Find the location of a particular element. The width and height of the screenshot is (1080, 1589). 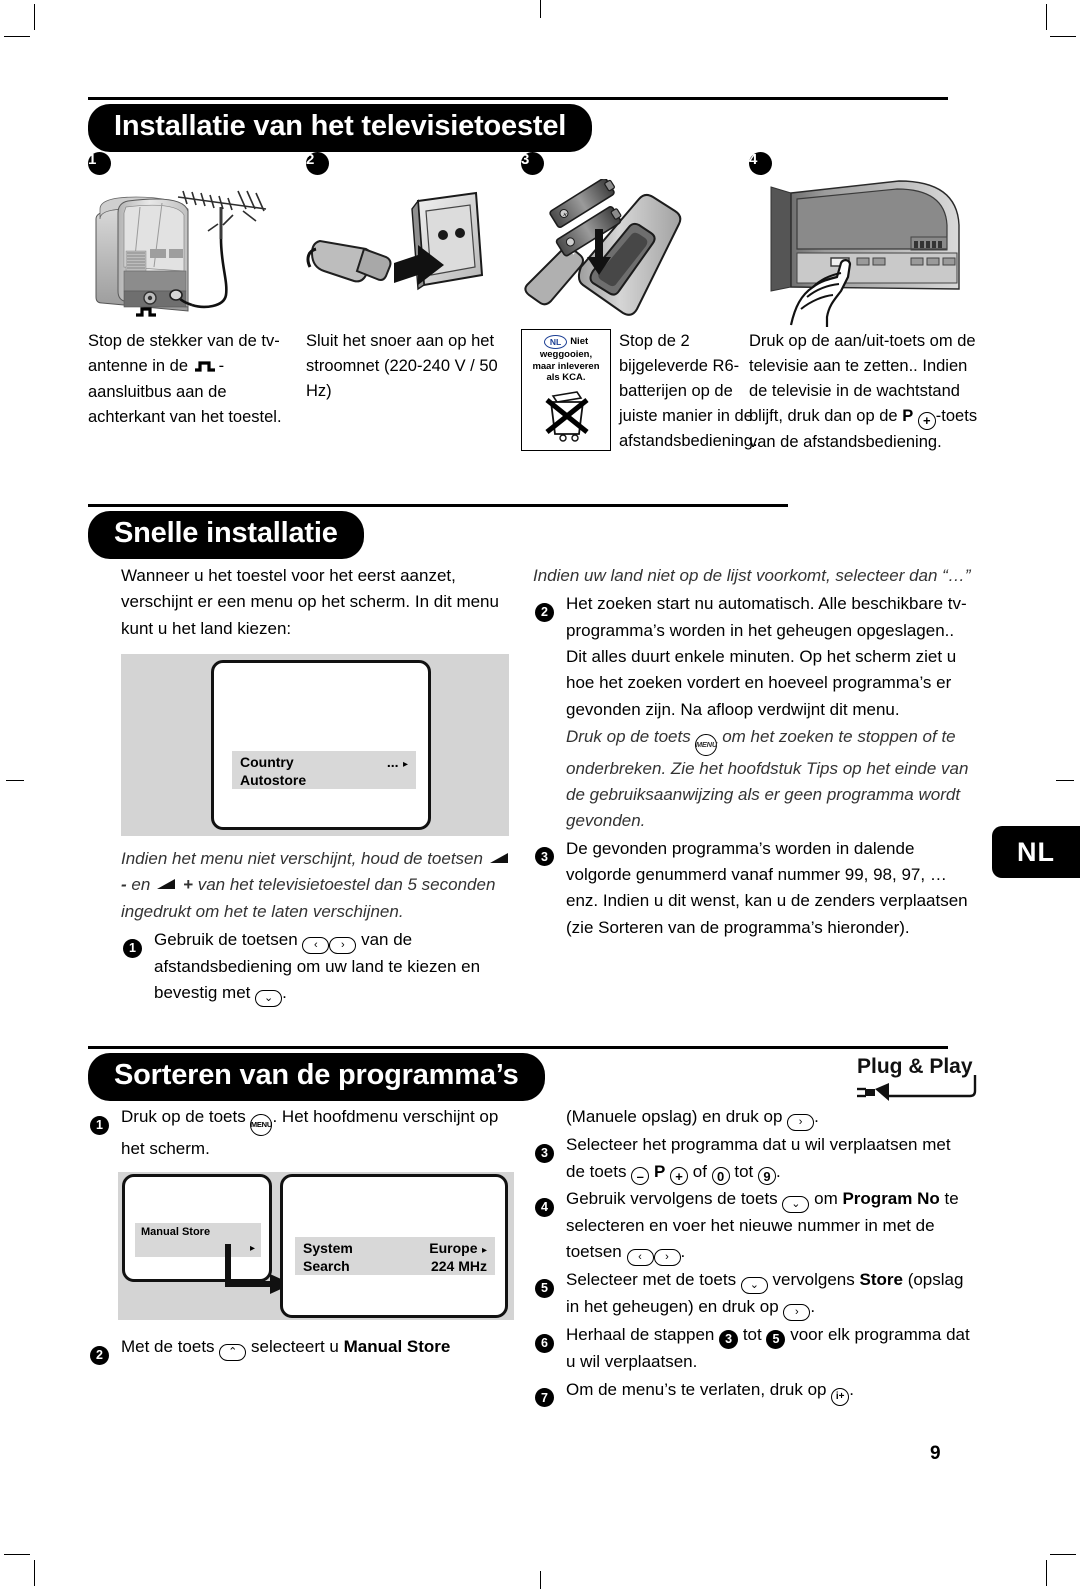

sorteren-step-6-a: Herhaal de stappen is located at coordinates (643, 1335).